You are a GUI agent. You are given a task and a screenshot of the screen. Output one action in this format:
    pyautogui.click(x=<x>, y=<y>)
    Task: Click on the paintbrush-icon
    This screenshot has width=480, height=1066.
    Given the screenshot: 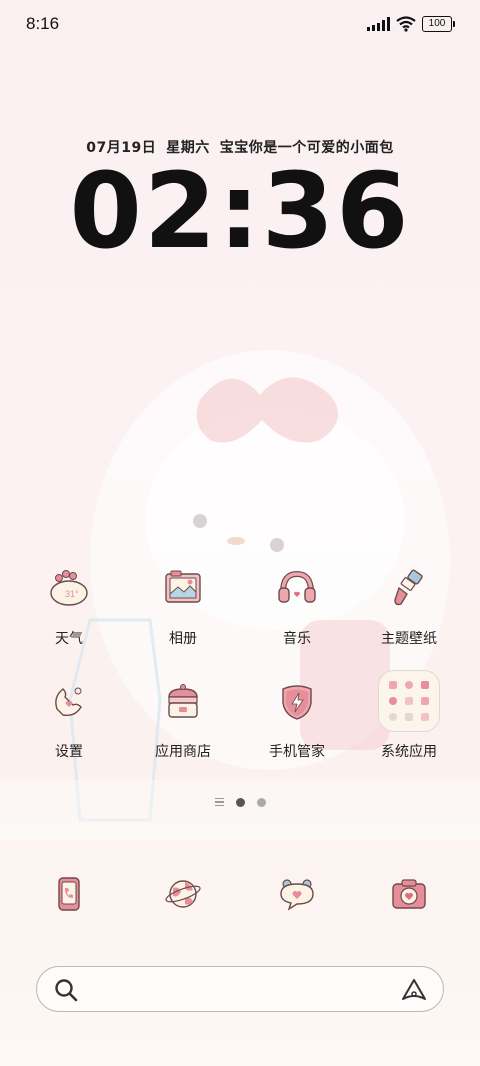 What is the action you would take?
    pyautogui.click(x=409, y=588)
    